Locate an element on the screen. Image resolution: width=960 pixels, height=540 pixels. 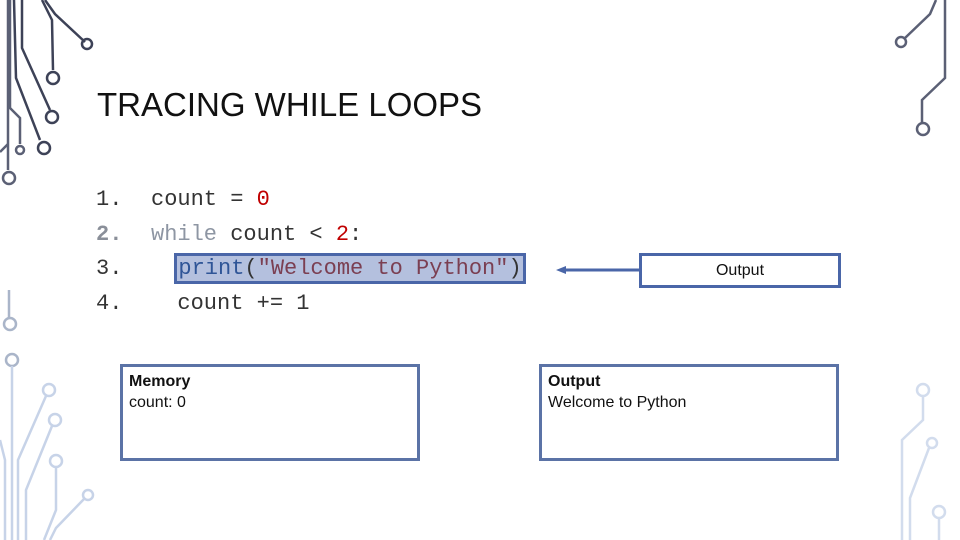
code-builtin: print is located at coordinates (211, 268).